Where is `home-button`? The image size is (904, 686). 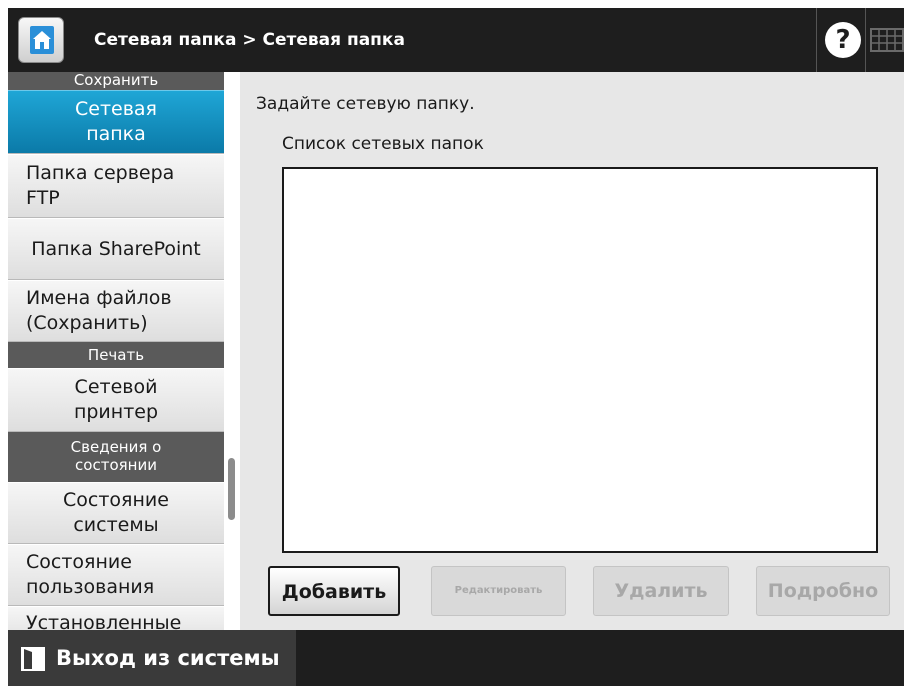 home-button is located at coordinates (41, 40).